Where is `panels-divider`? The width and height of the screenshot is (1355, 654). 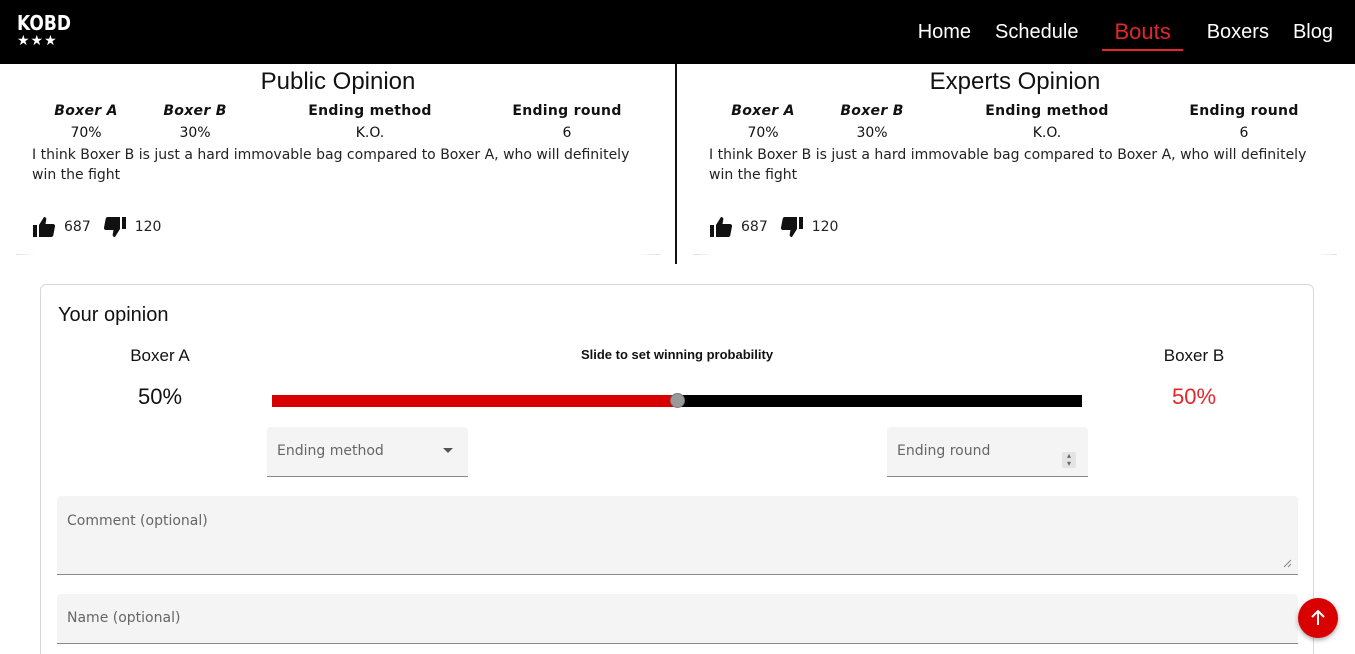 panels-divider is located at coordinates (676, 164).